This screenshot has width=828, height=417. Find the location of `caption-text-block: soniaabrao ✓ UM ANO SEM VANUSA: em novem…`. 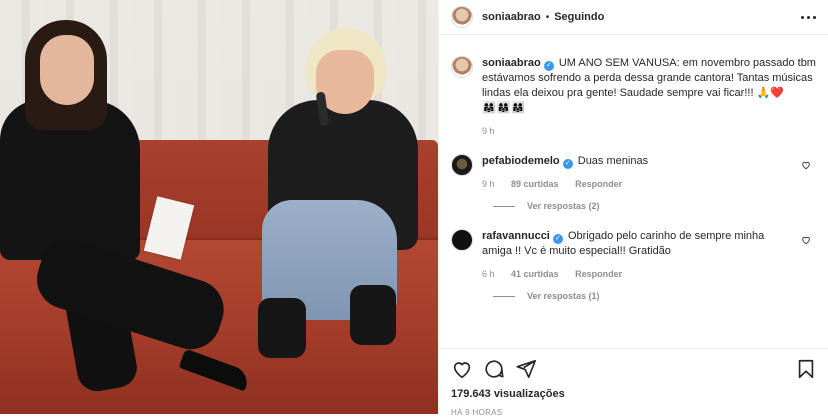

caption-text-block: soniaabrao ✓ UM ANO SEM VANUSA: em novem… is located at coordinates (649, 86).